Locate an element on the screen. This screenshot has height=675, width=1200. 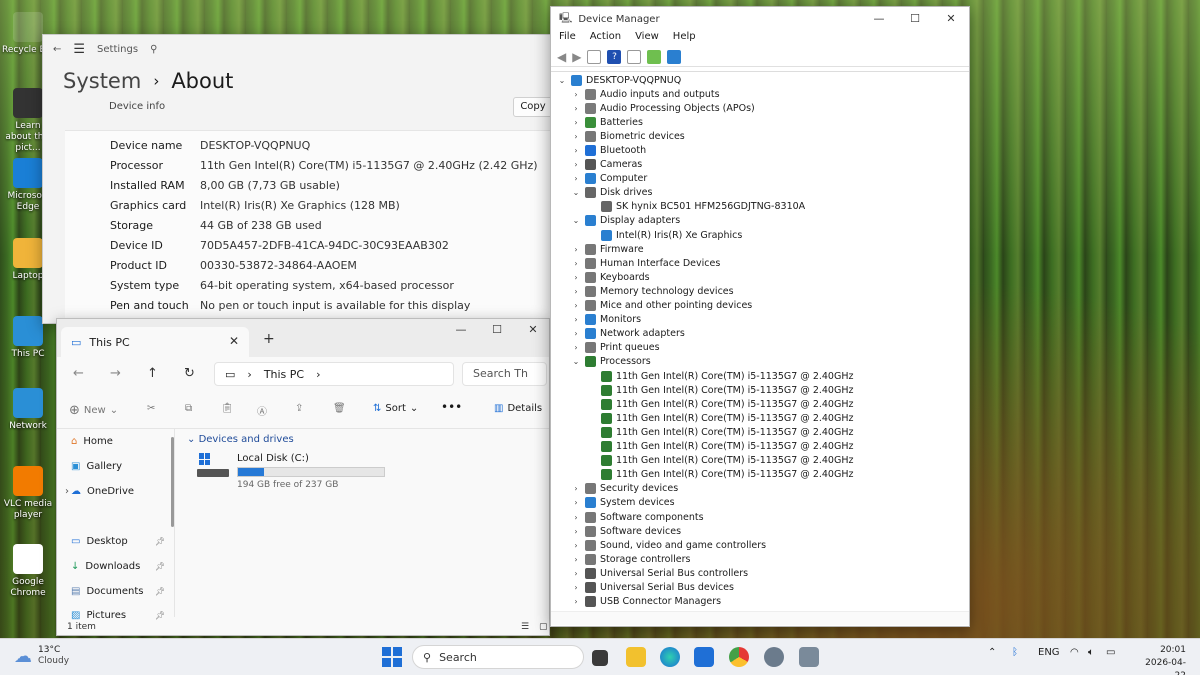
forward-icon: → is located at coordinates (115, 373).